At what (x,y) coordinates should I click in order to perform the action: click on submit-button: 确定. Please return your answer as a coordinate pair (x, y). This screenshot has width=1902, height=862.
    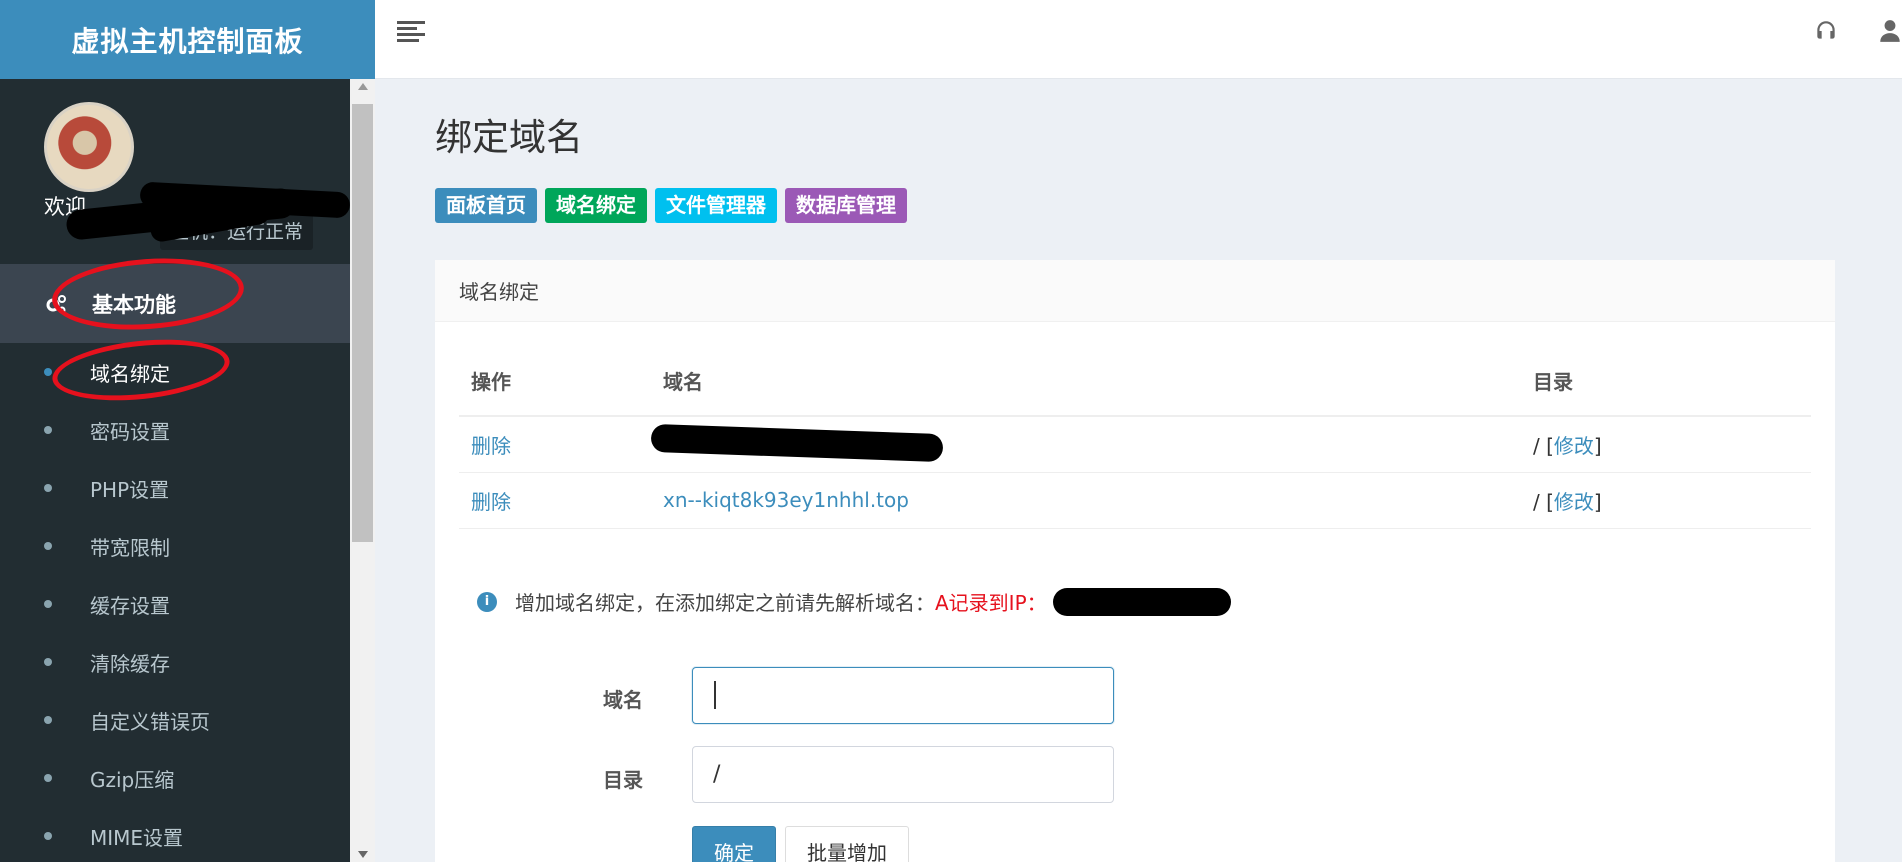
    Looking at the image, I should click on (734, 844).